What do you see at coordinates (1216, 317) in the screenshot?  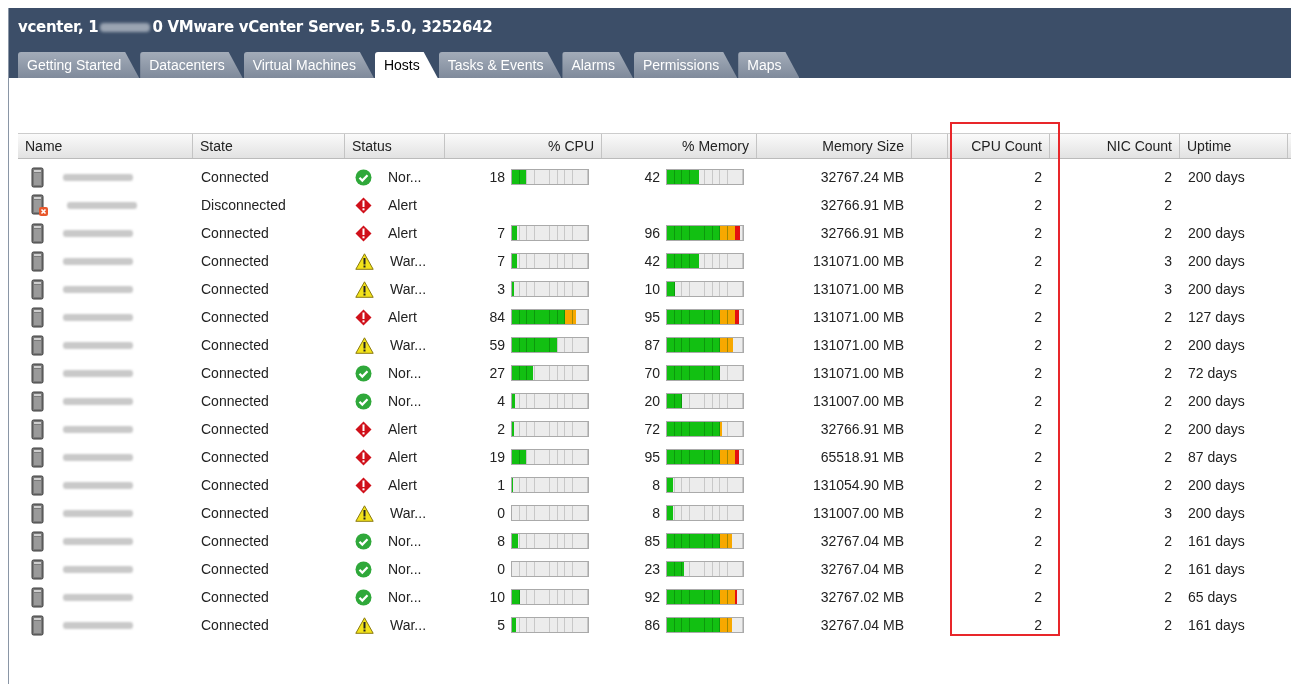 I see `table-cell: 127 days` at bounding box center [1216, 317].